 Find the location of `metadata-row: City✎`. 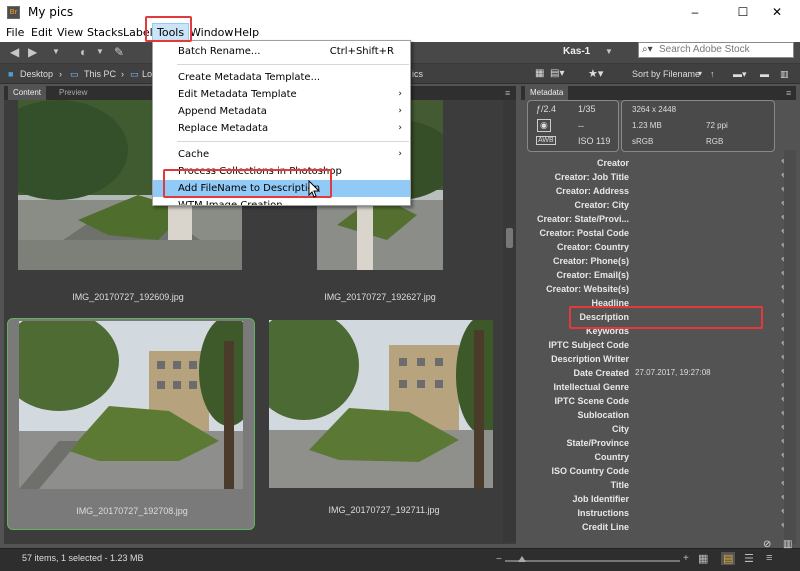

metadata-row: City✎ is located at coordinates (661, 429).